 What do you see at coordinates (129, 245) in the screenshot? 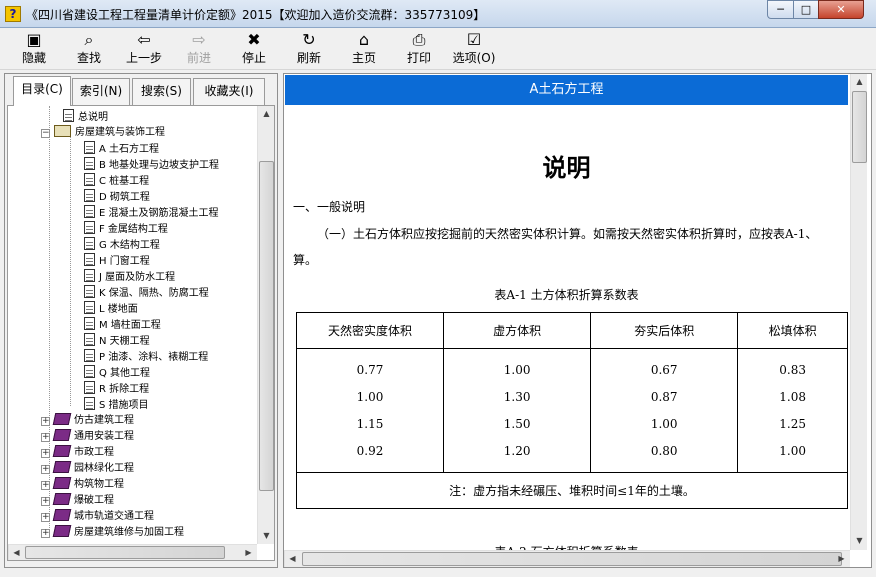
I see `tree-item-label: G 木结构工程` at bounding box center [129, 245].